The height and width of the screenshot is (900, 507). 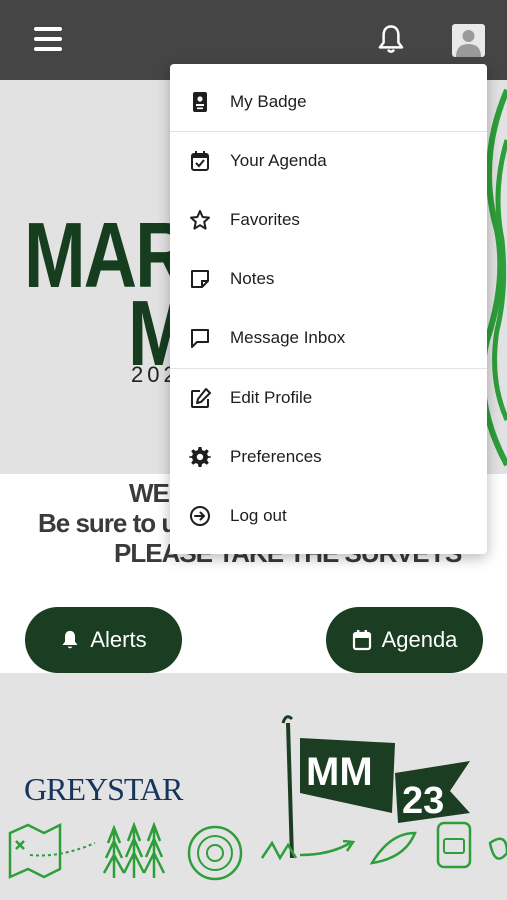 I want to click on bell-icon, so click(x=70, y=639).